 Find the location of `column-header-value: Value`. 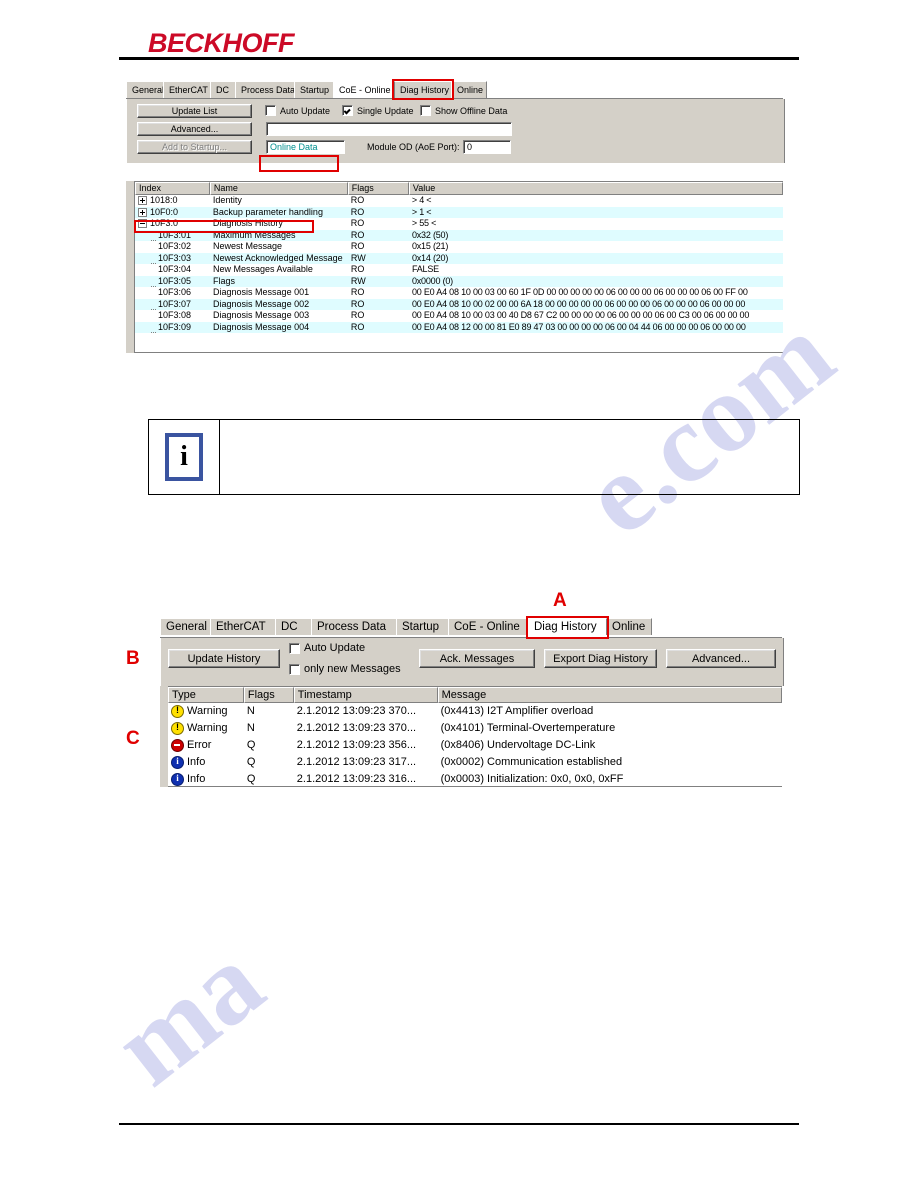

column-header-value: Value is located at coordinates (595, 188).